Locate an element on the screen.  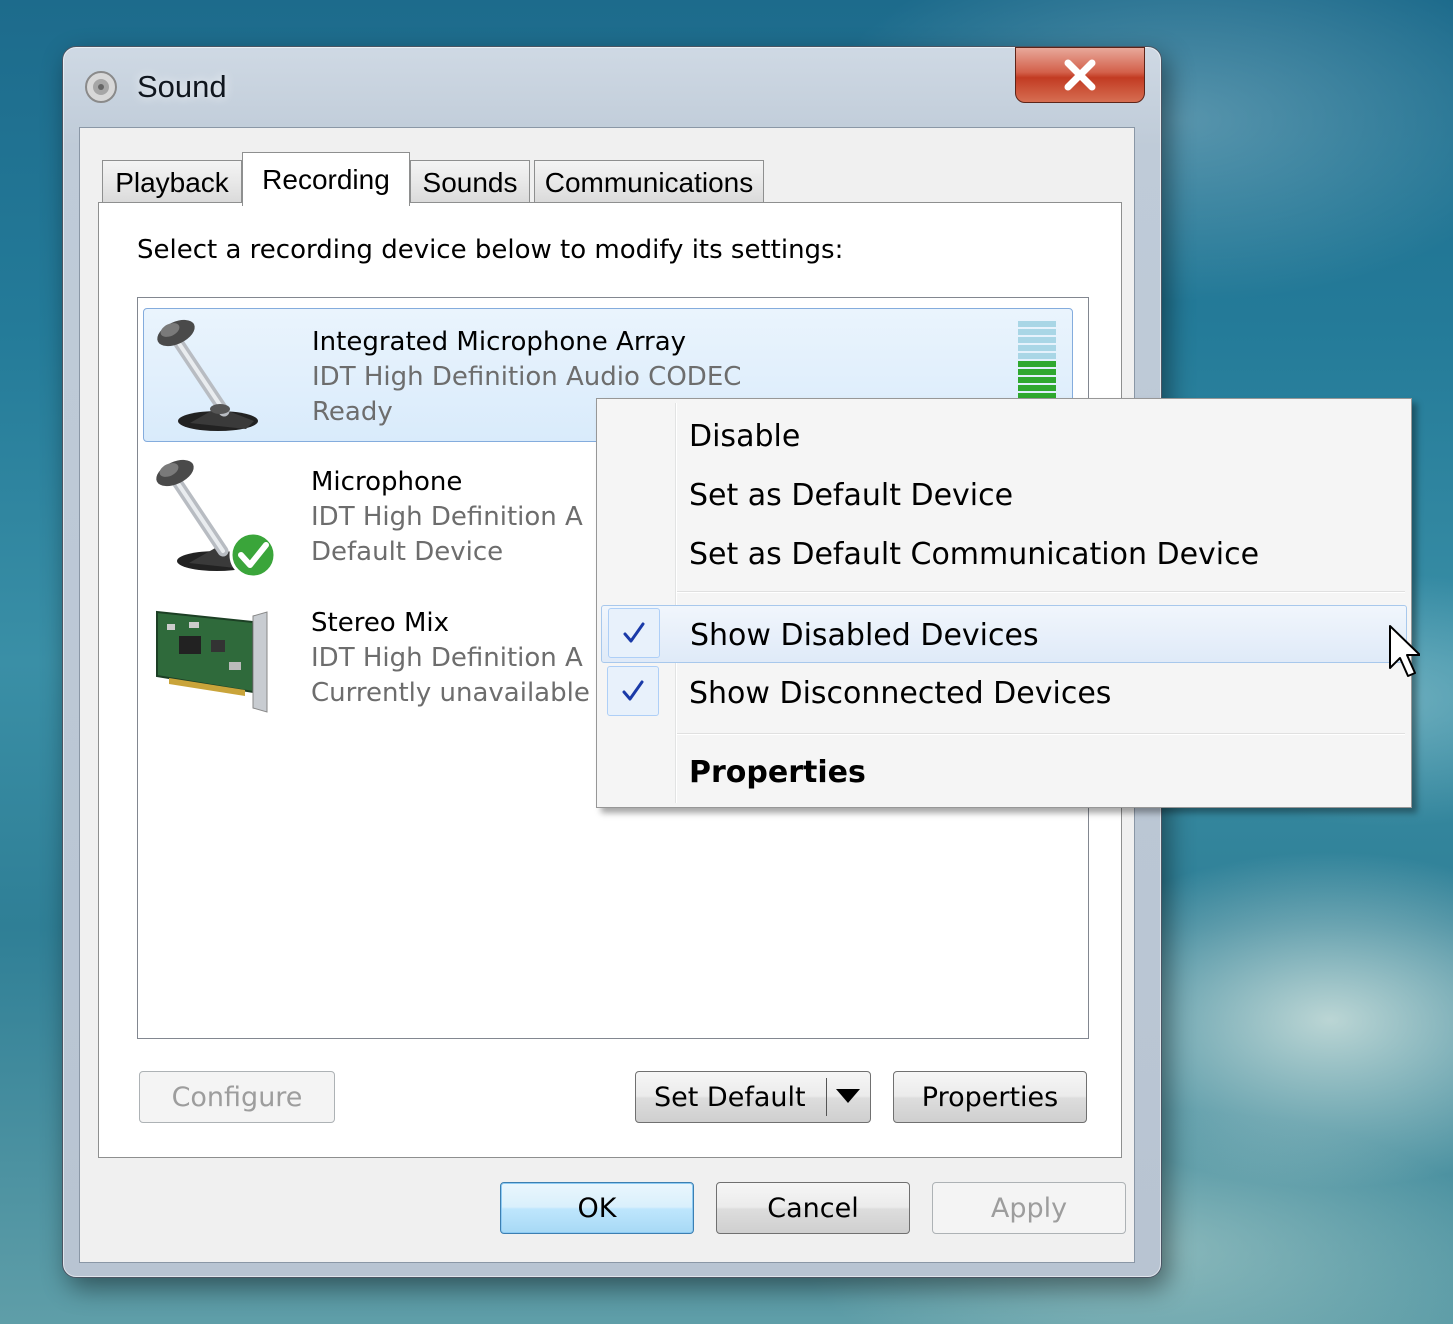
set-default-label: Set Default is located at coordinates (730, 1097).